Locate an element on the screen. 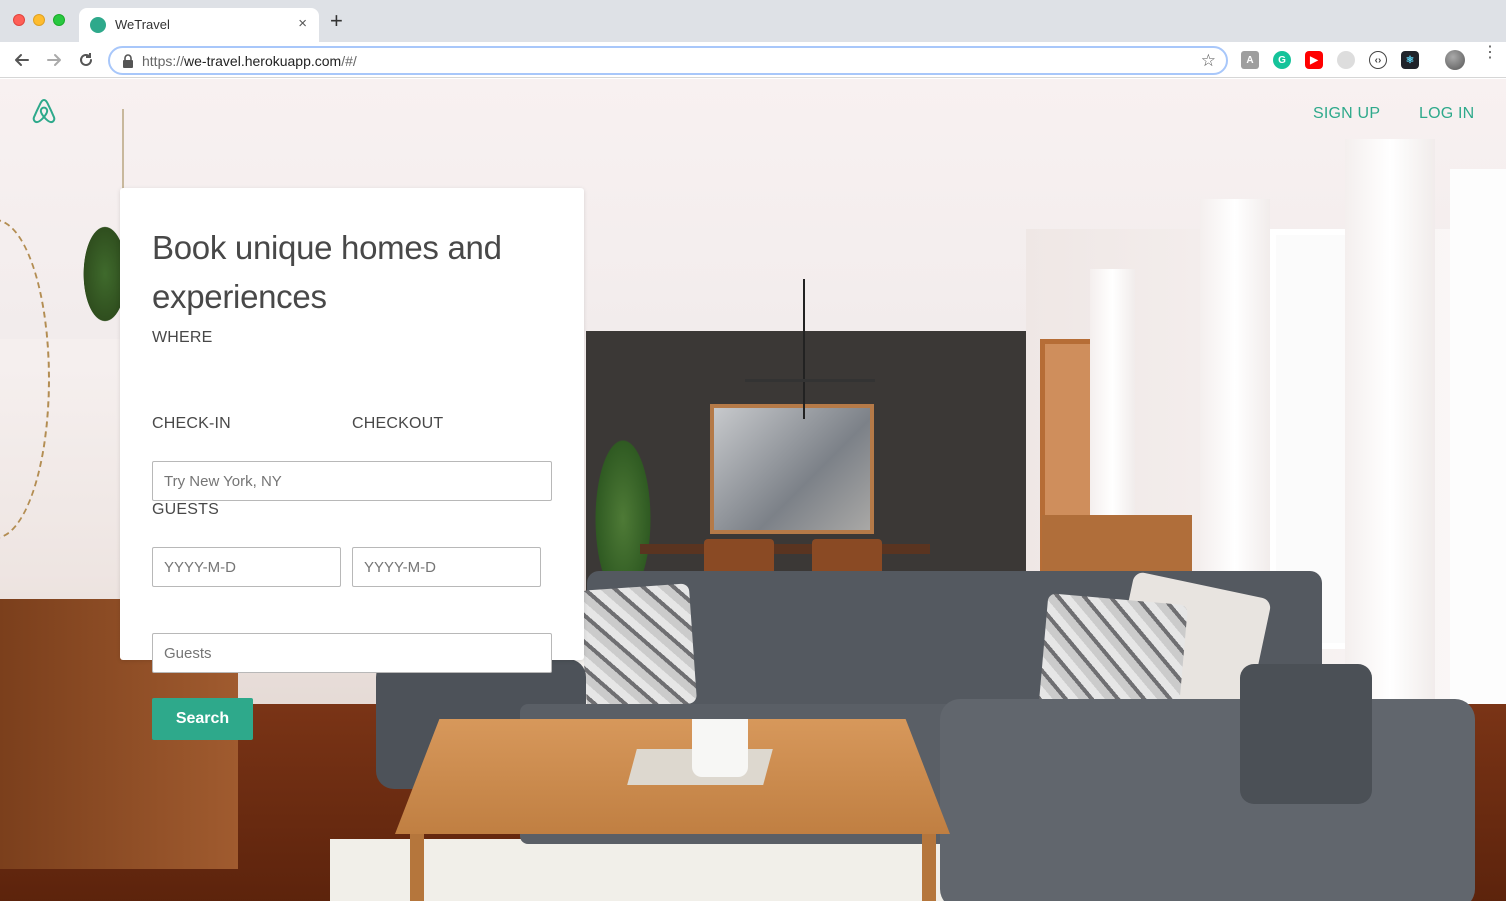 The image size is (1506, 901). profile-avatar is located at coordinates (1455, 60).